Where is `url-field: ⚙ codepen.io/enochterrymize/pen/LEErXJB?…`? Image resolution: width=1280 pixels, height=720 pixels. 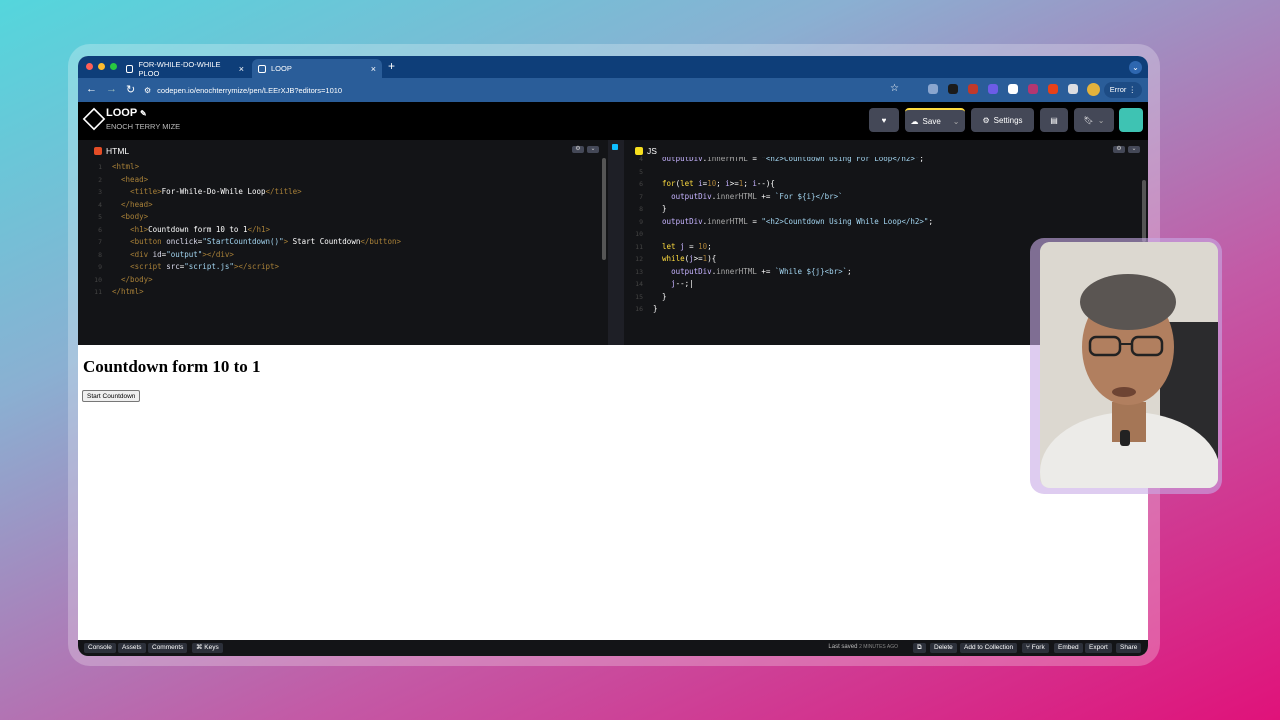
url-field: ⚙ codepen.io/enochterrymize/pen/LEErXJB?… is located at coordinates (524, 90).